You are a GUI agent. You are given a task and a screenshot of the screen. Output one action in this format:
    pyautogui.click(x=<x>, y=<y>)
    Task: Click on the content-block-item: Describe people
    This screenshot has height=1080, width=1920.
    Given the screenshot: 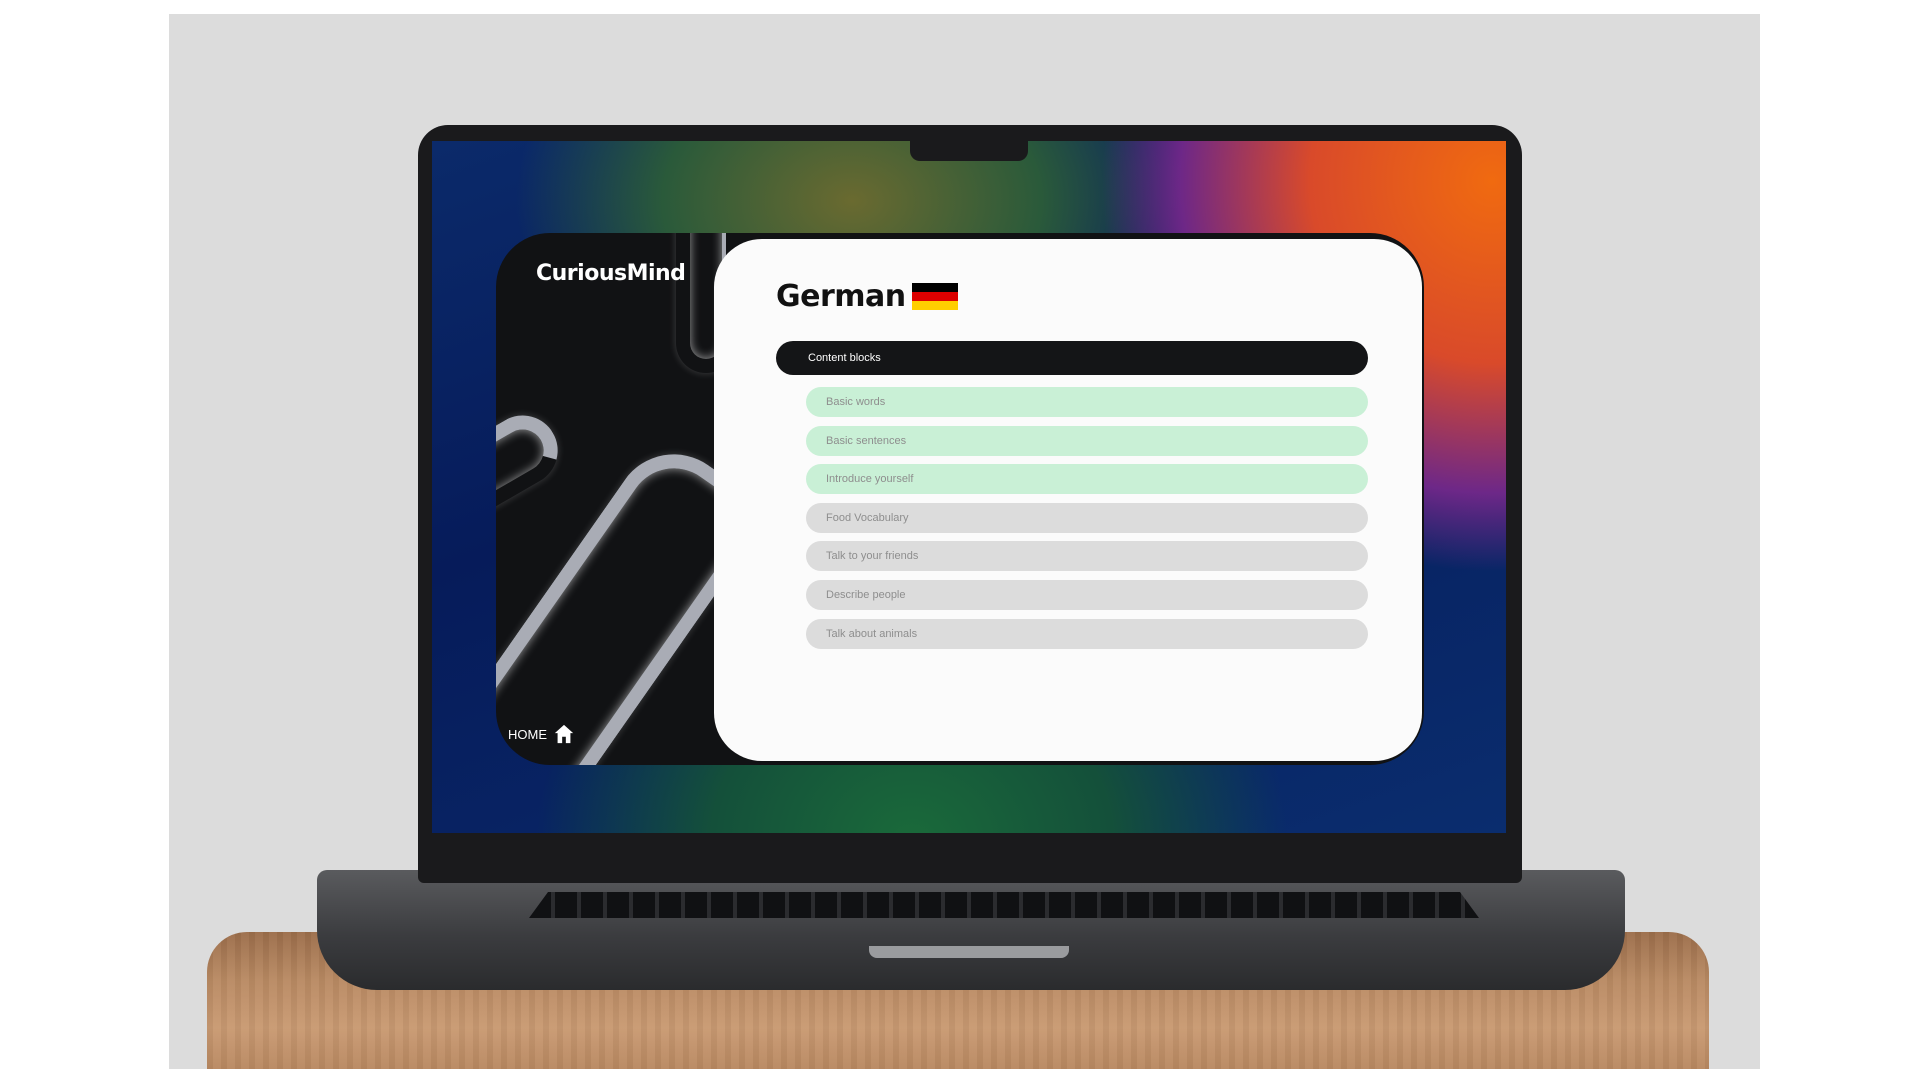 What is the action you would take?
    pyautogui.click(x=1087, y=595)
    